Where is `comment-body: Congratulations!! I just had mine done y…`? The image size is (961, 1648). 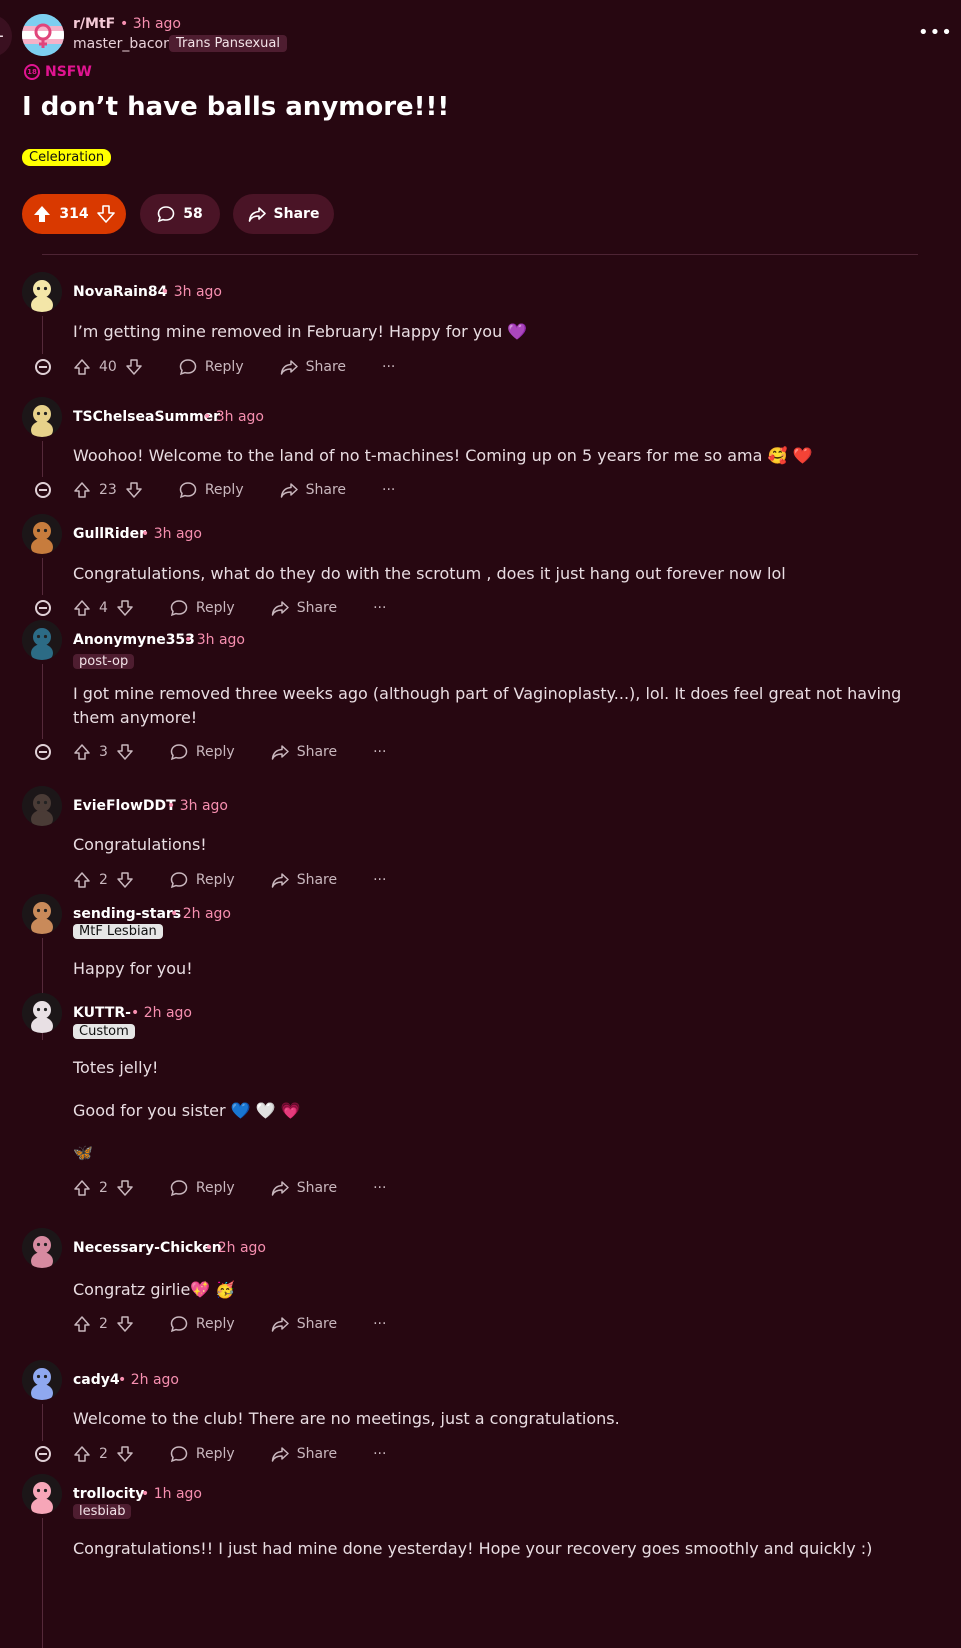
comment-body: Congratulations!! I just had mine done y… is located at coordinates (473, 1548).